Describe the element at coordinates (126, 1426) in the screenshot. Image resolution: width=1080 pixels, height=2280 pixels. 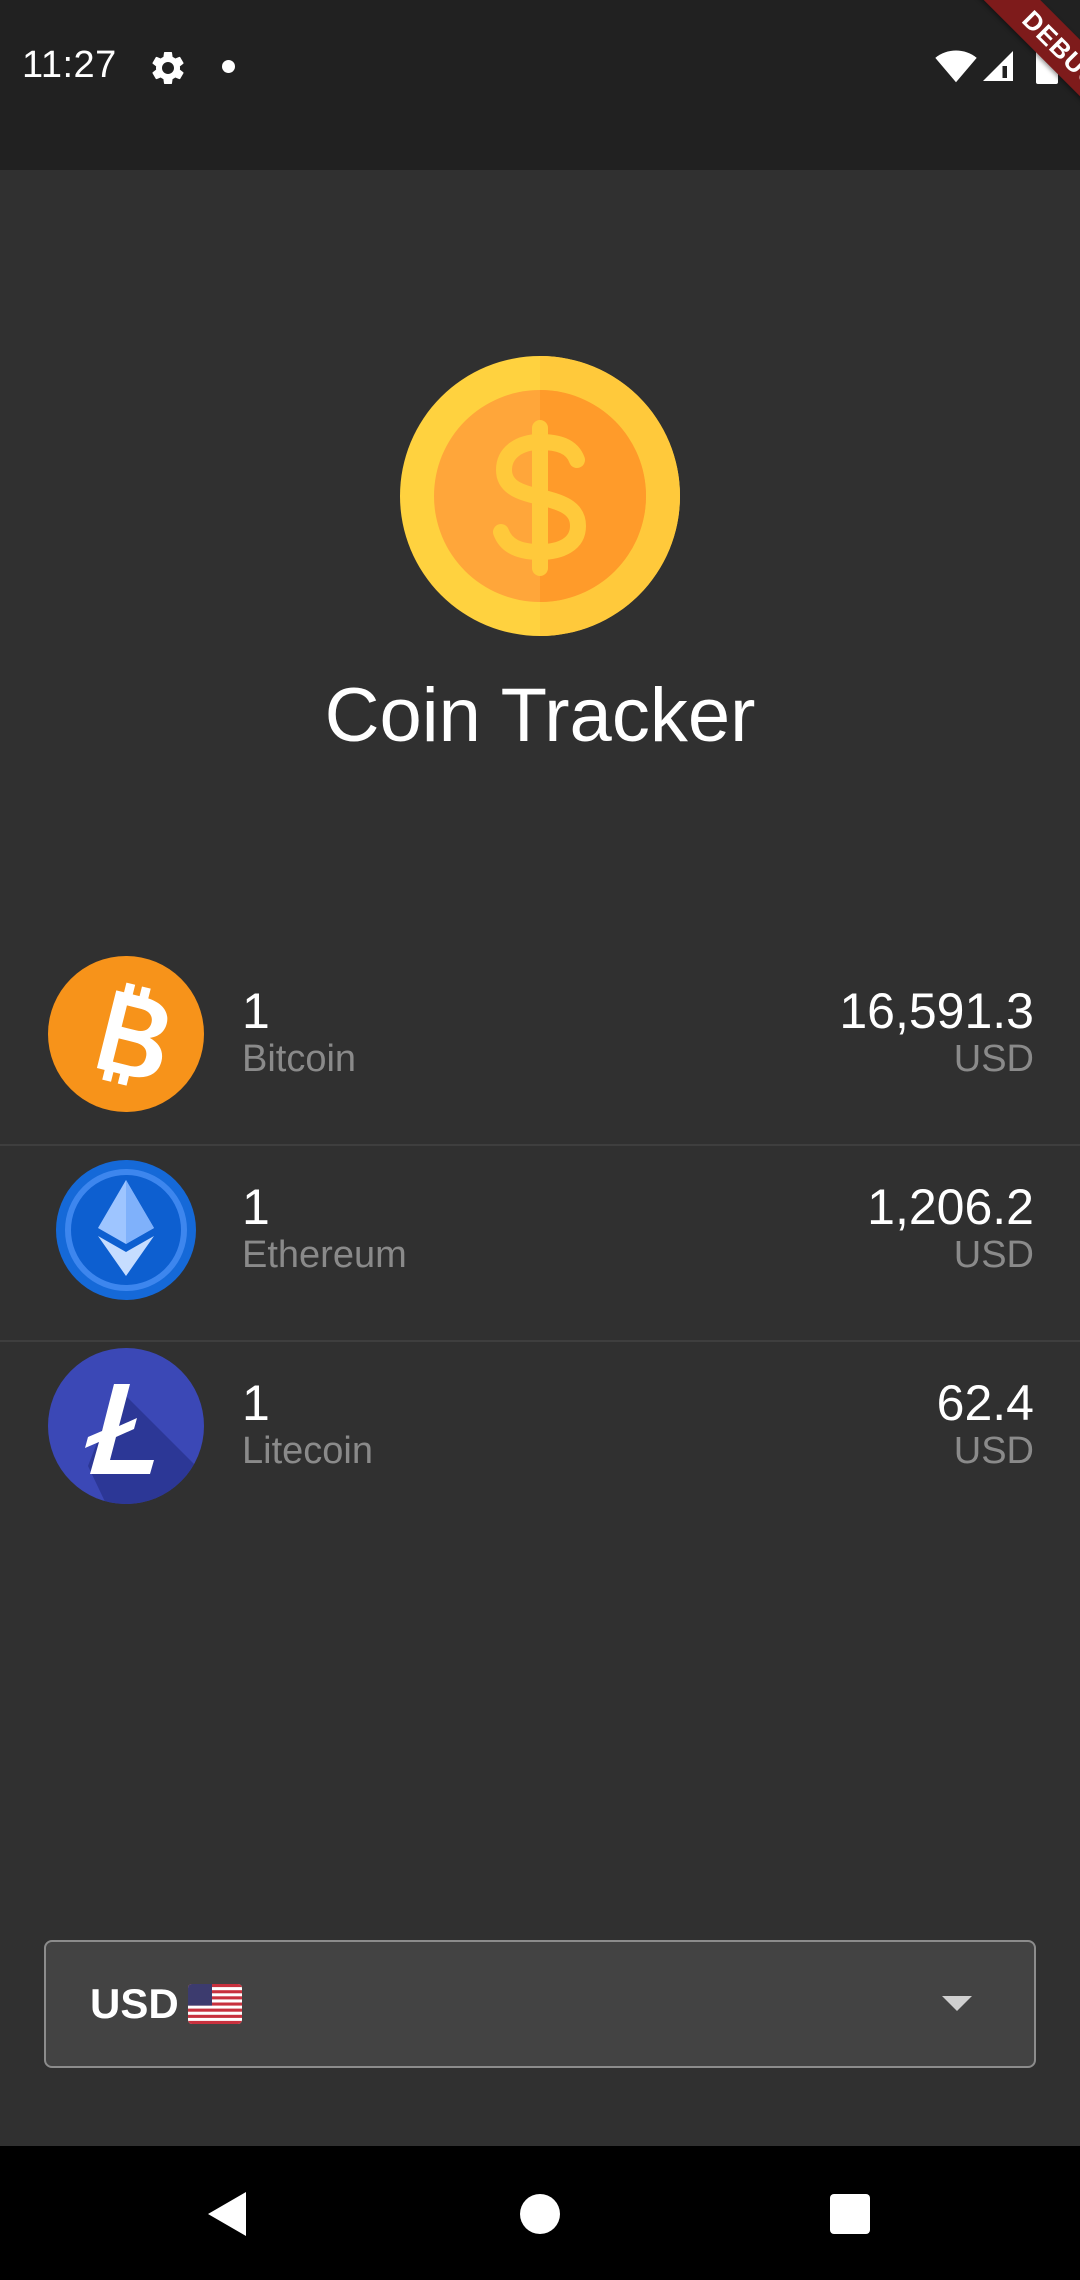
I see `litecoin-icon` at that location.